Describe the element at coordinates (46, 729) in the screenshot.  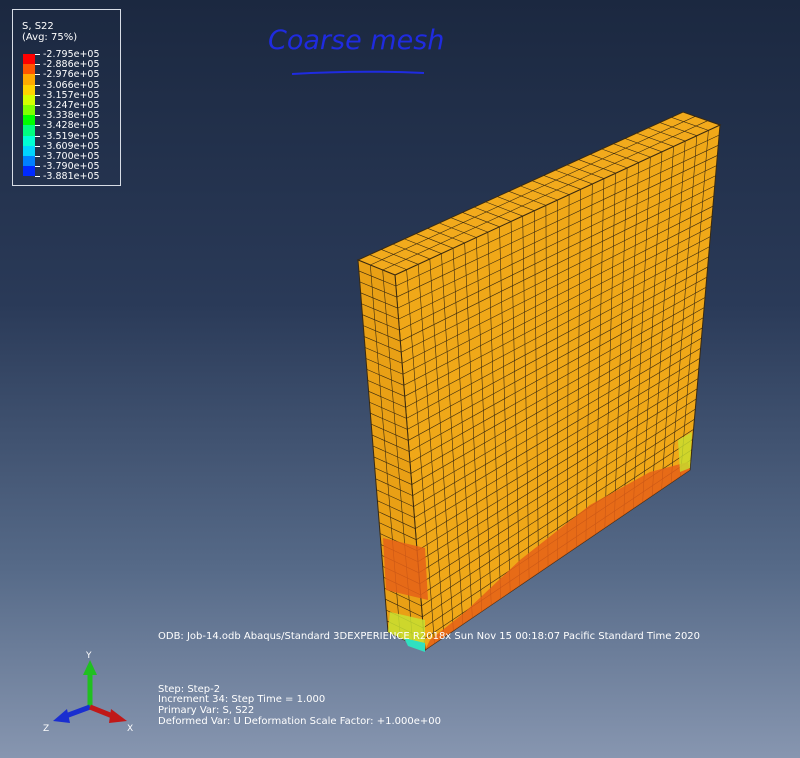
I see `z-axis-label: Z` at that location.